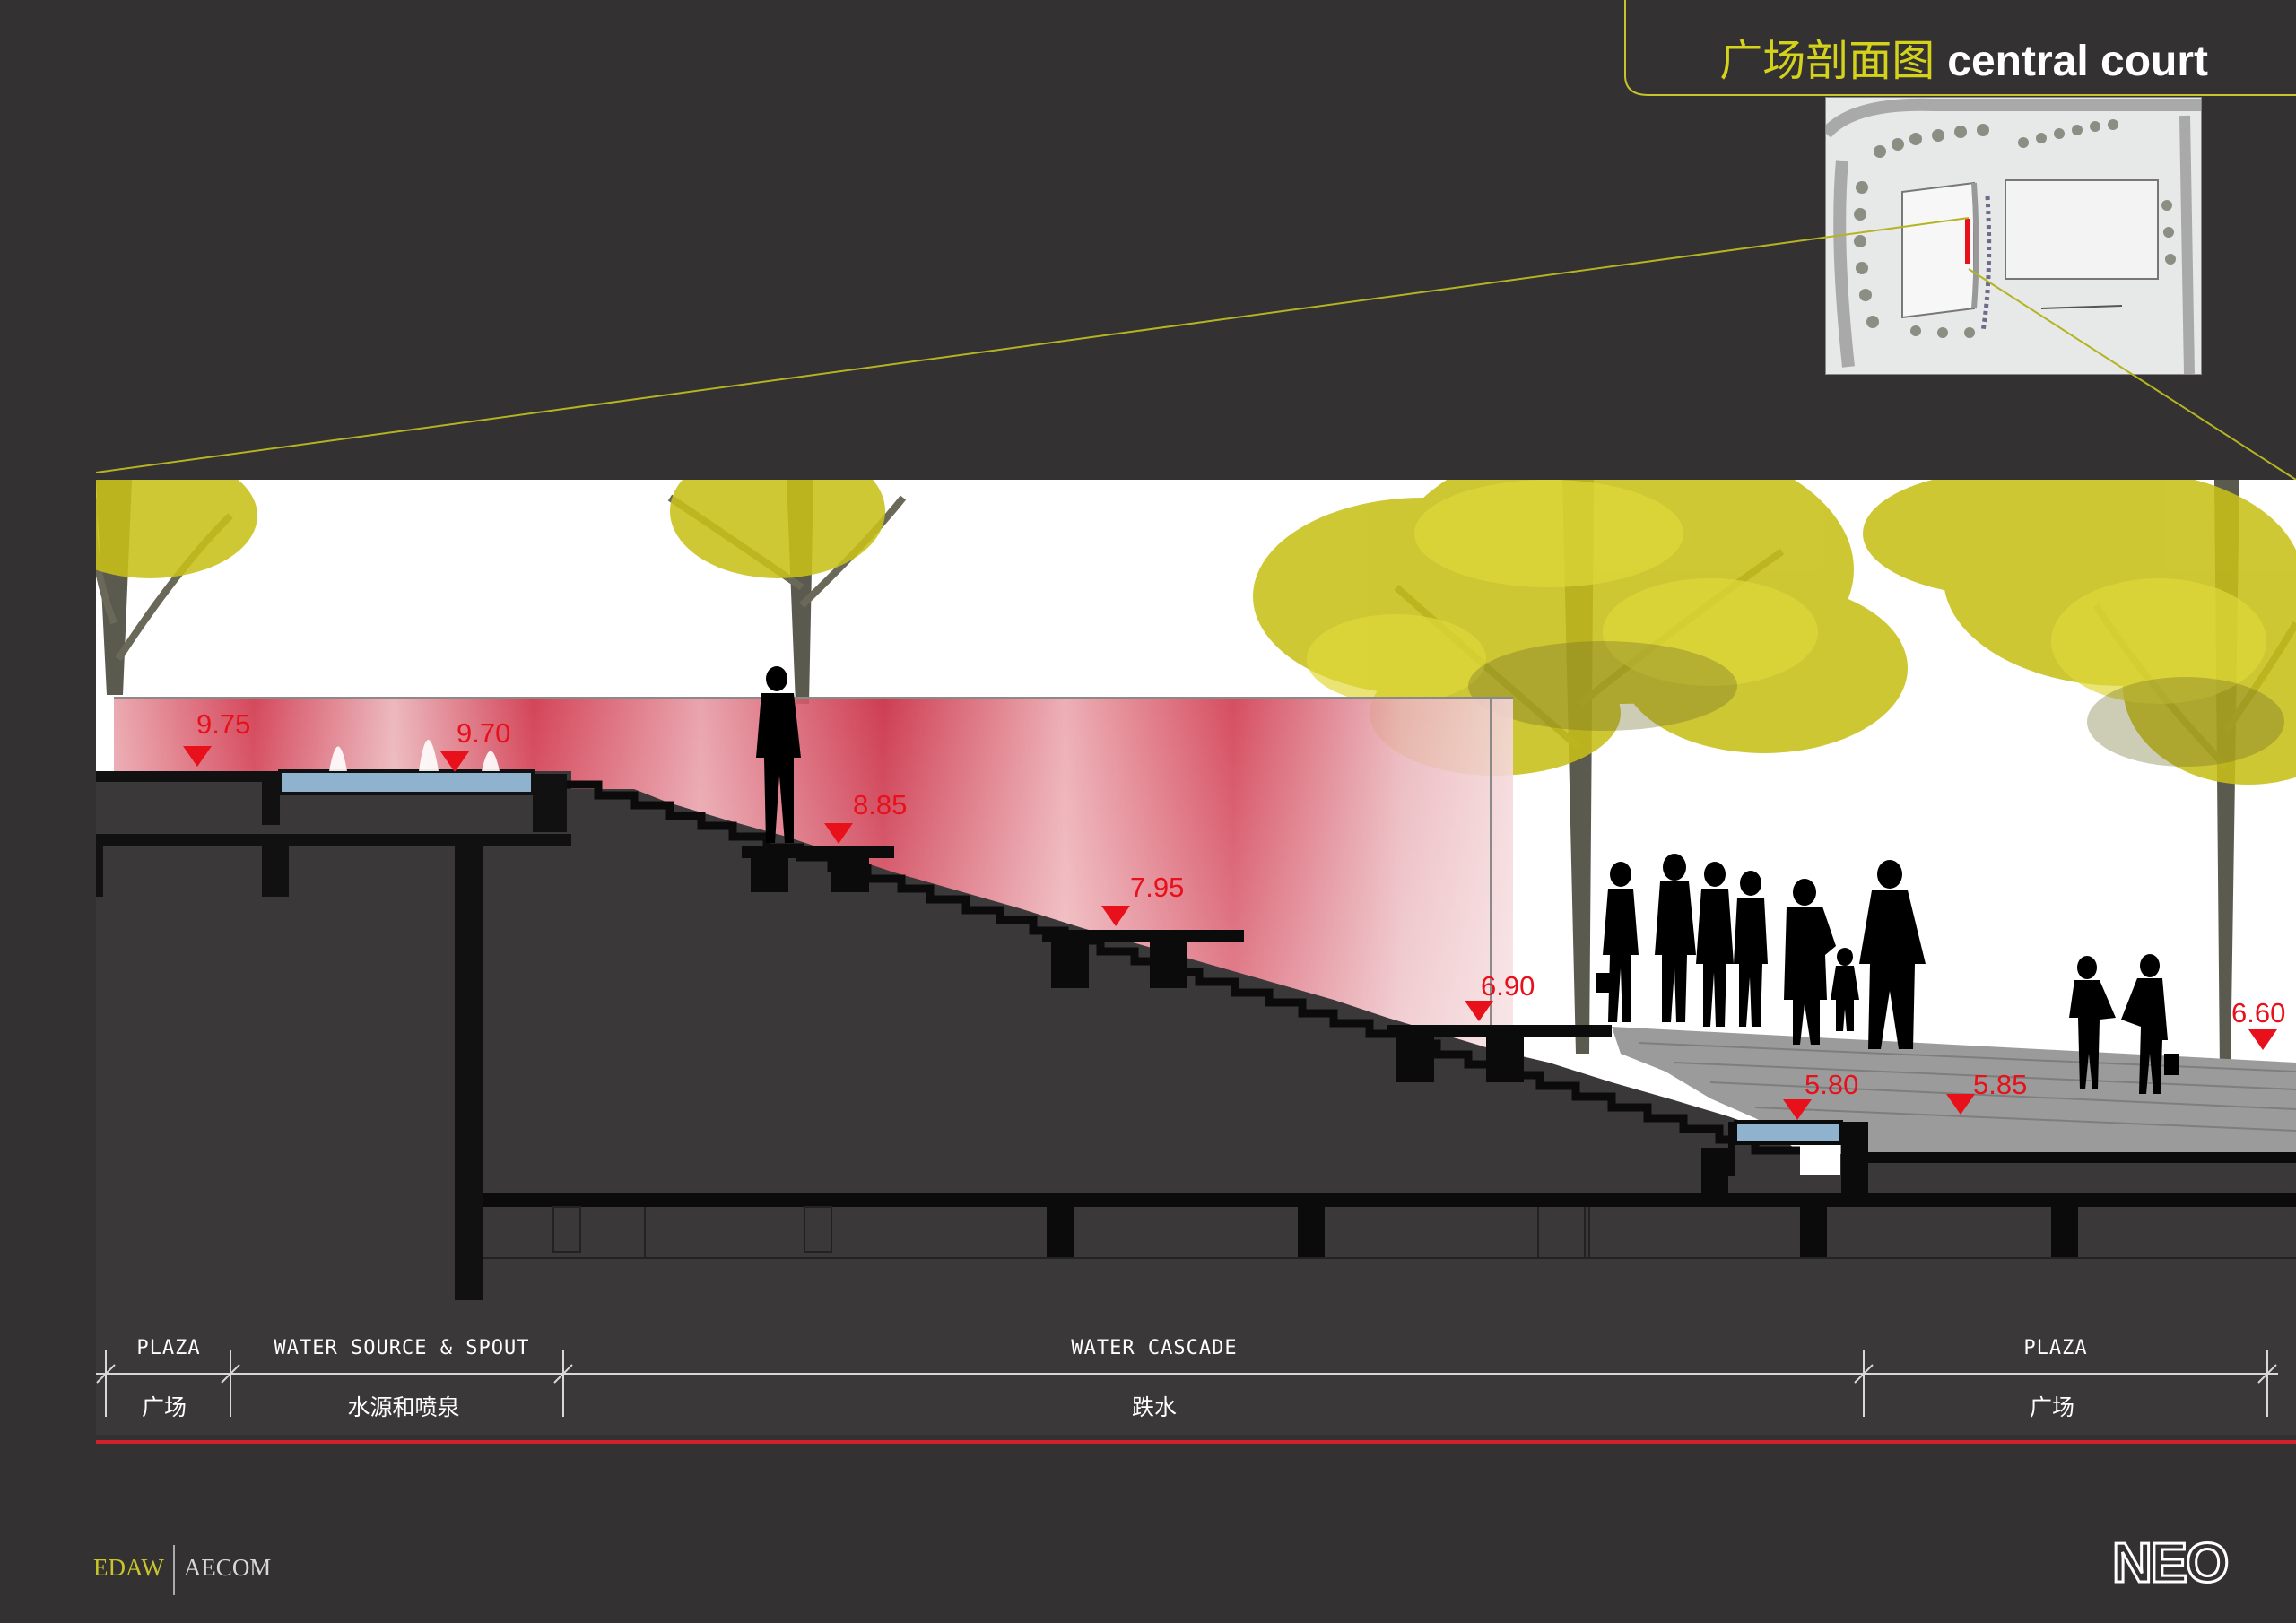 The height and width of the screenshot is (1623, 2296). Describe the element at coordinates (182, 1570) in the screenshot. I see `edaw-aecom-logo: EDAW AECOM` at that location.